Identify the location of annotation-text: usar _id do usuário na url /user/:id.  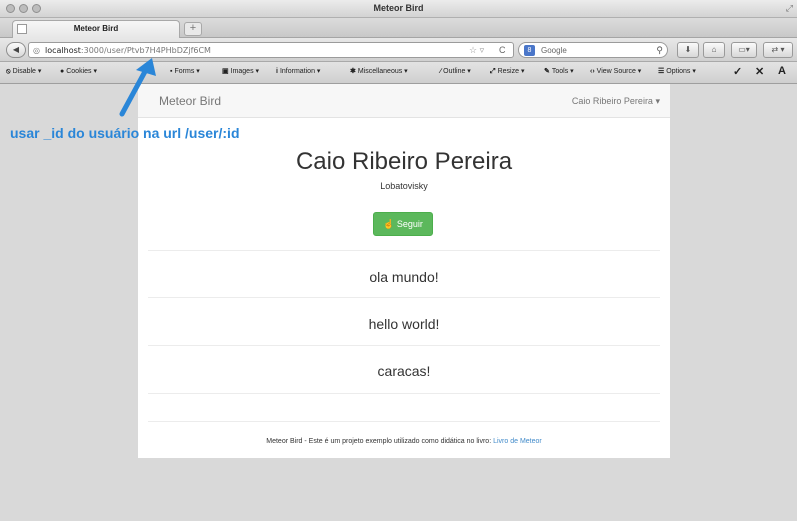
(125, 133).